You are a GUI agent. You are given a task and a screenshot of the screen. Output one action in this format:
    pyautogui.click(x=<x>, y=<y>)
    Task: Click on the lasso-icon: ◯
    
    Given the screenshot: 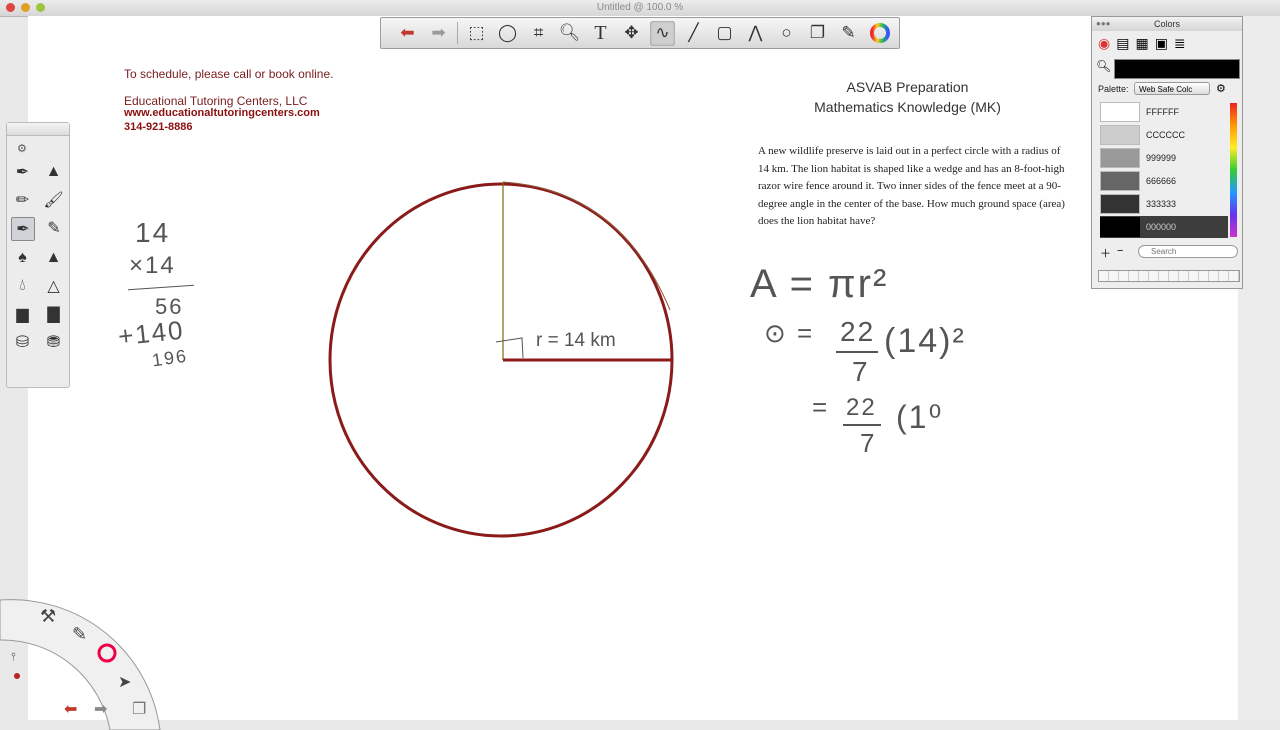 What is the action you would take?
    pyautogui.click(x=507, y=33)
    